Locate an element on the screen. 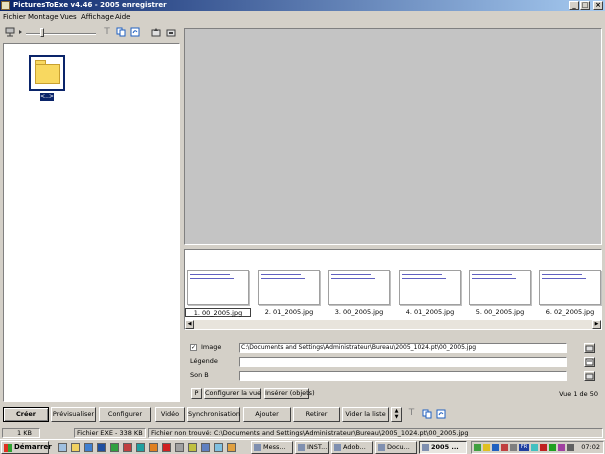 Image resolution: width=605 pixels, height=454 pixels. filmstrip-scrollbar: ◀ ▶ is located at coordinates (393, 324).